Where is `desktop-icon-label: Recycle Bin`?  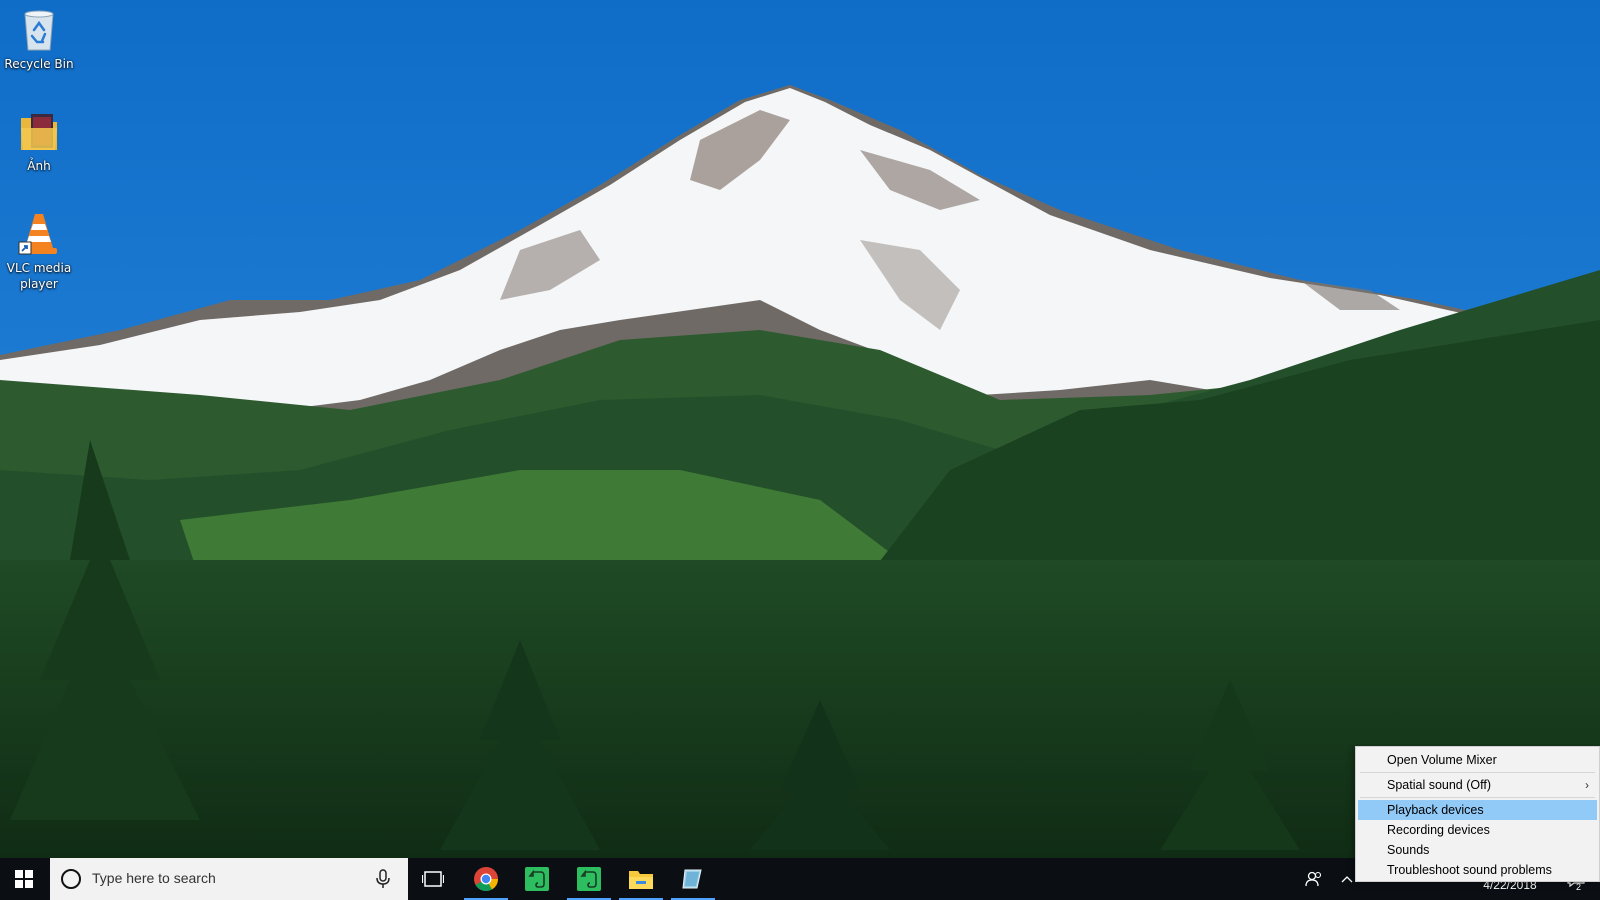
desktop-icon-label: Recycle Bin is located at coordinates (39, 64).